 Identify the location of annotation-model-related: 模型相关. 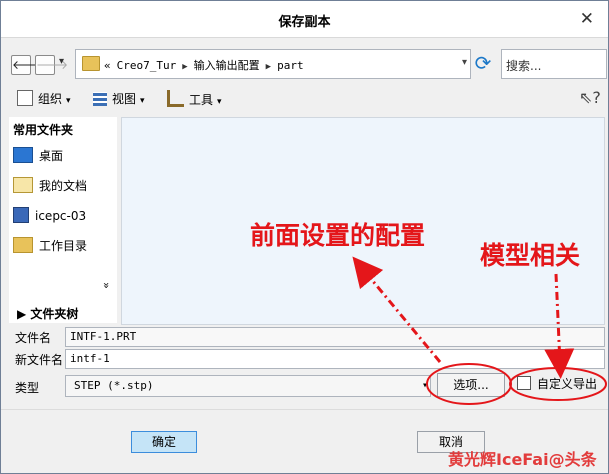
(530, 255).